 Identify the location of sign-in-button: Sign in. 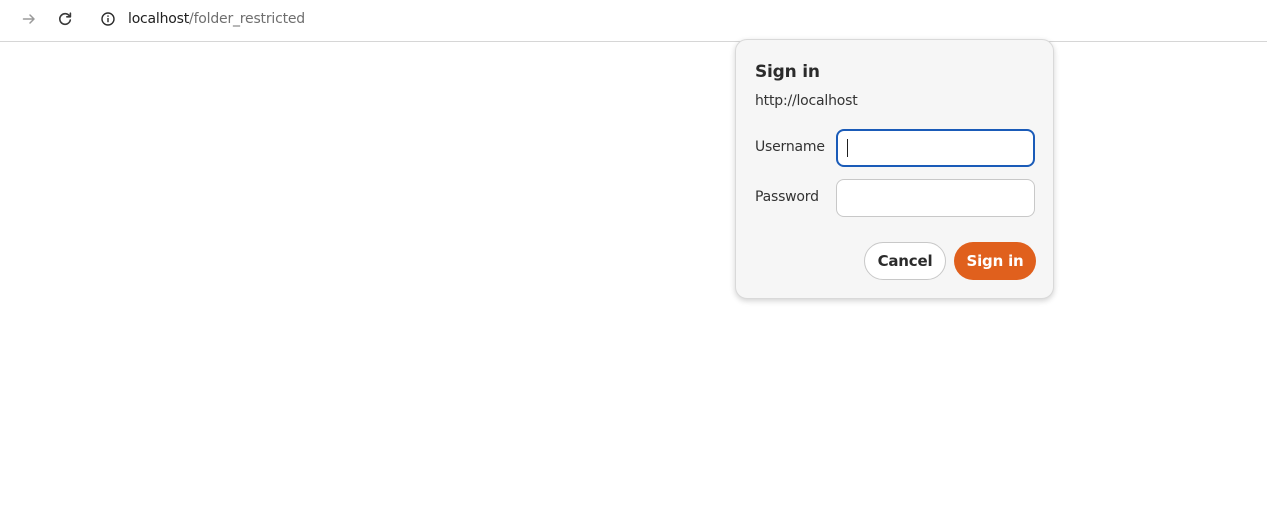
(995, 261).